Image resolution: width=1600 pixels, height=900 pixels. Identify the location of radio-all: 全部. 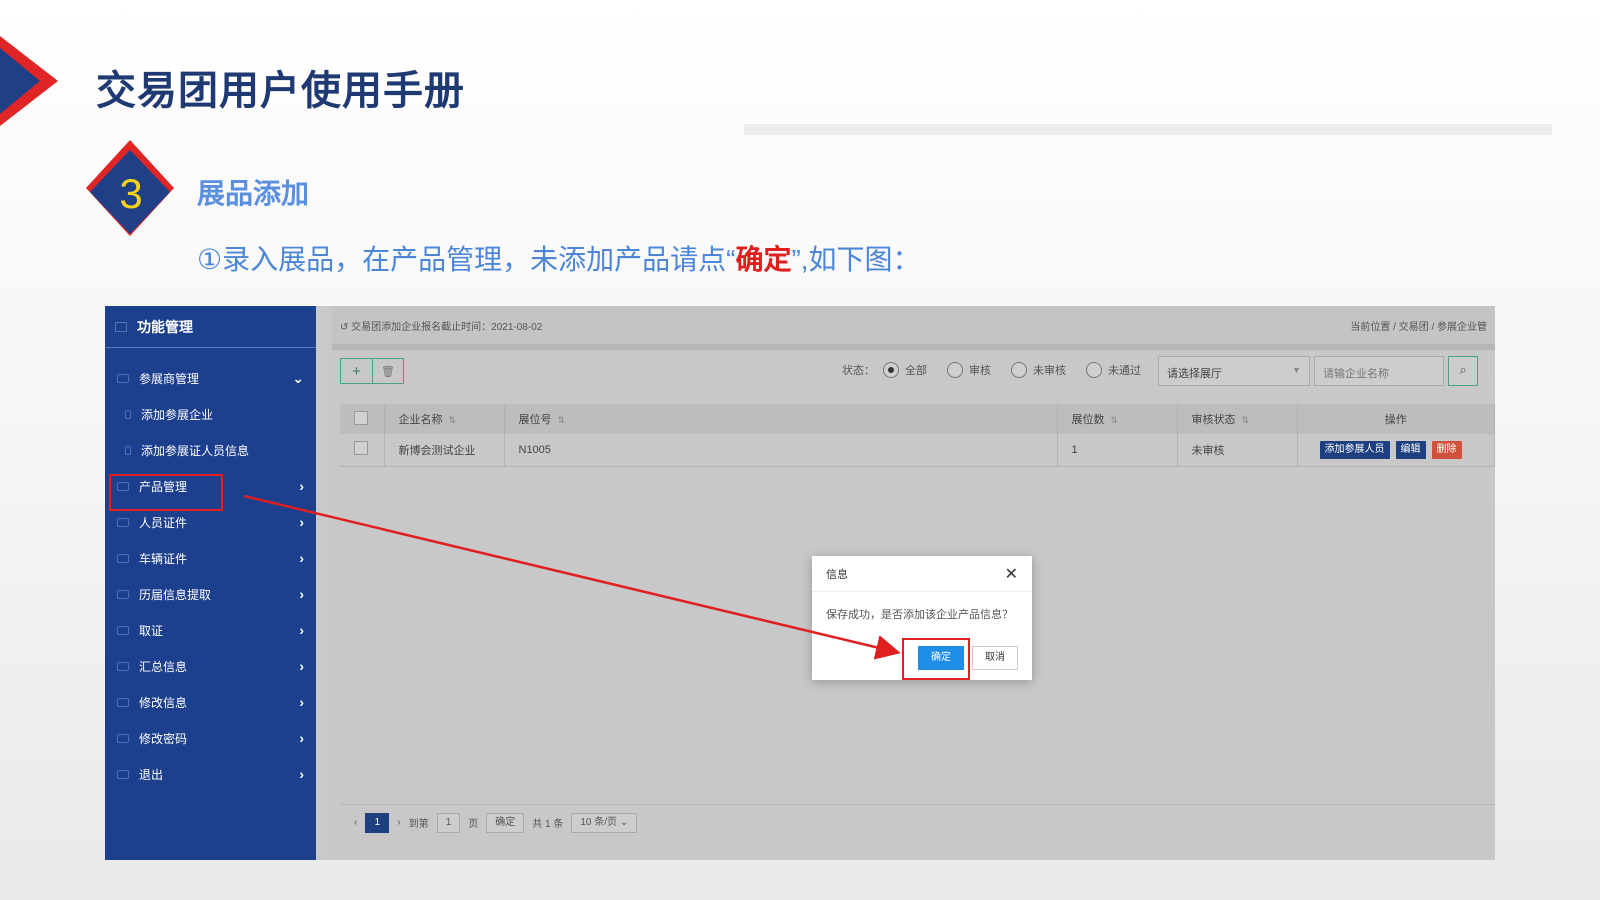
(905, 370).